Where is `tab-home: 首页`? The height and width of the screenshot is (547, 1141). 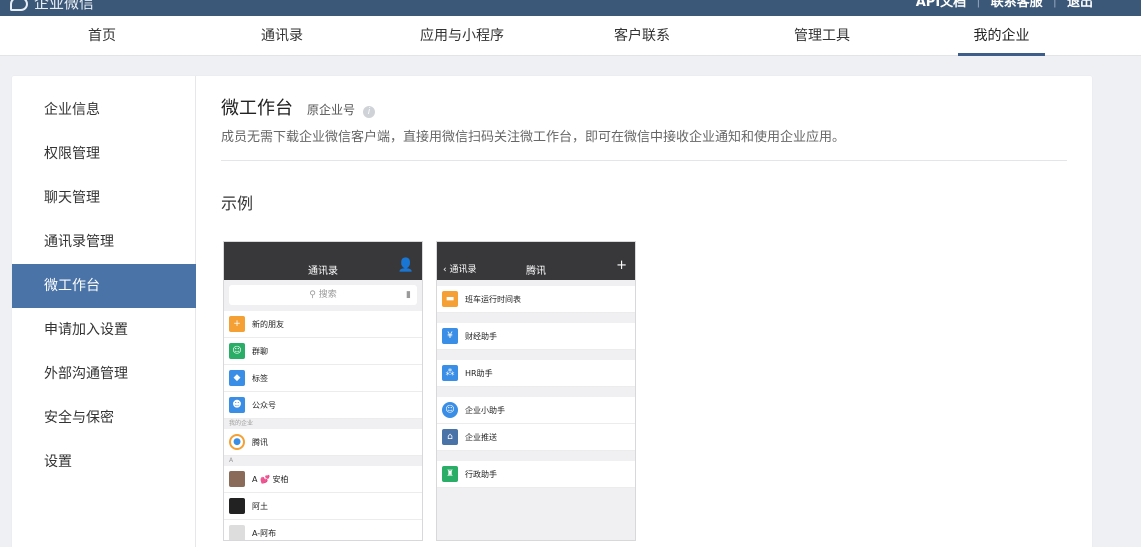 tab-home: 首页 is located at coordinates (102, 36).